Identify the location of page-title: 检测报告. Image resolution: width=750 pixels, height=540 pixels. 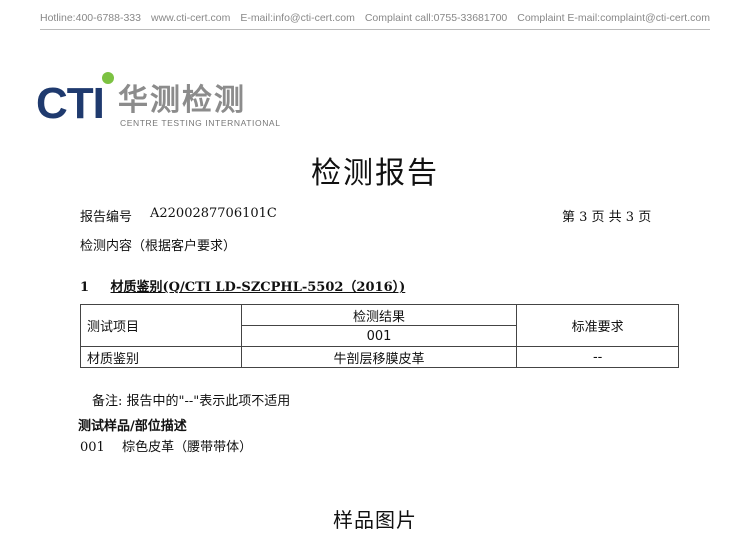
(375, 173).